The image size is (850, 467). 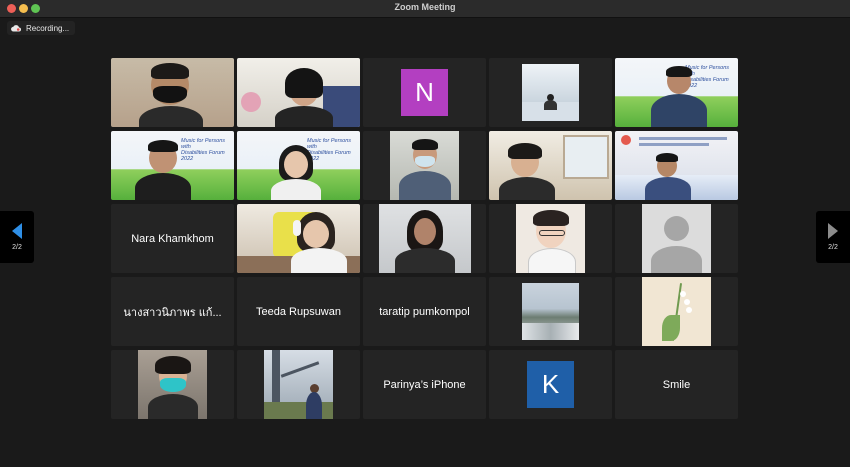 I want to click on avatar: N, so click(x=424, y=92).